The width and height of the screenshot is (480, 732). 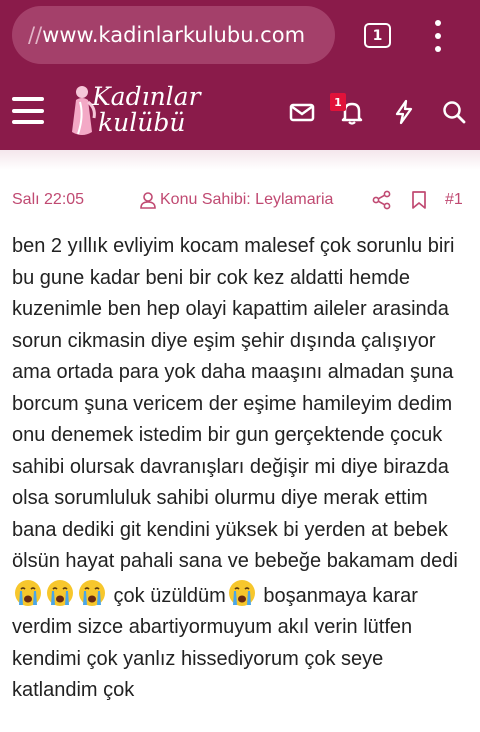 I want to click on user-icon, so click(x=148, y=200).